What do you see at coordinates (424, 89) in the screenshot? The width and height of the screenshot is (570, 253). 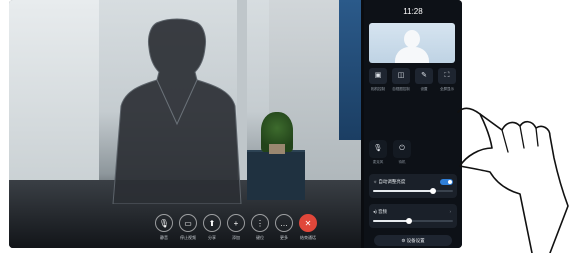 I see `settings-quick-label: 设置` at bounding box center [424, 89].